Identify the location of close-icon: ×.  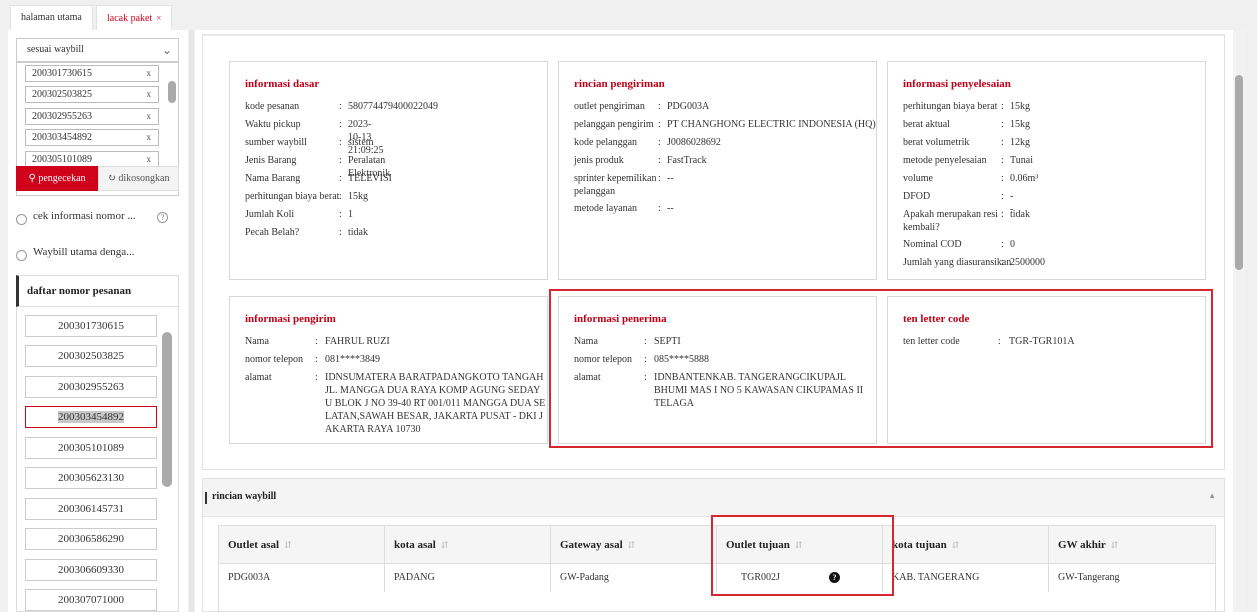
(158, 18).